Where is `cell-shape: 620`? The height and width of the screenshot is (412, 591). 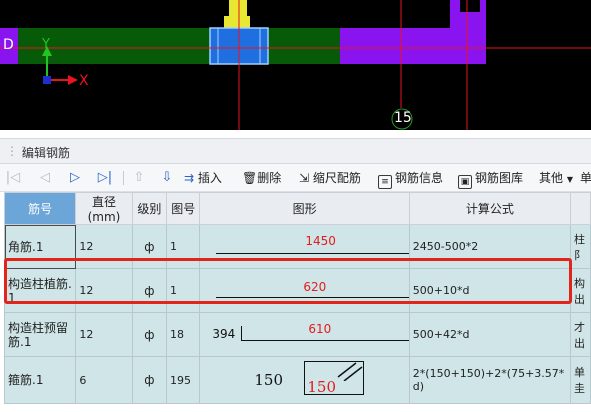
cell-shape: 620 is located at coordinates (304, 290).